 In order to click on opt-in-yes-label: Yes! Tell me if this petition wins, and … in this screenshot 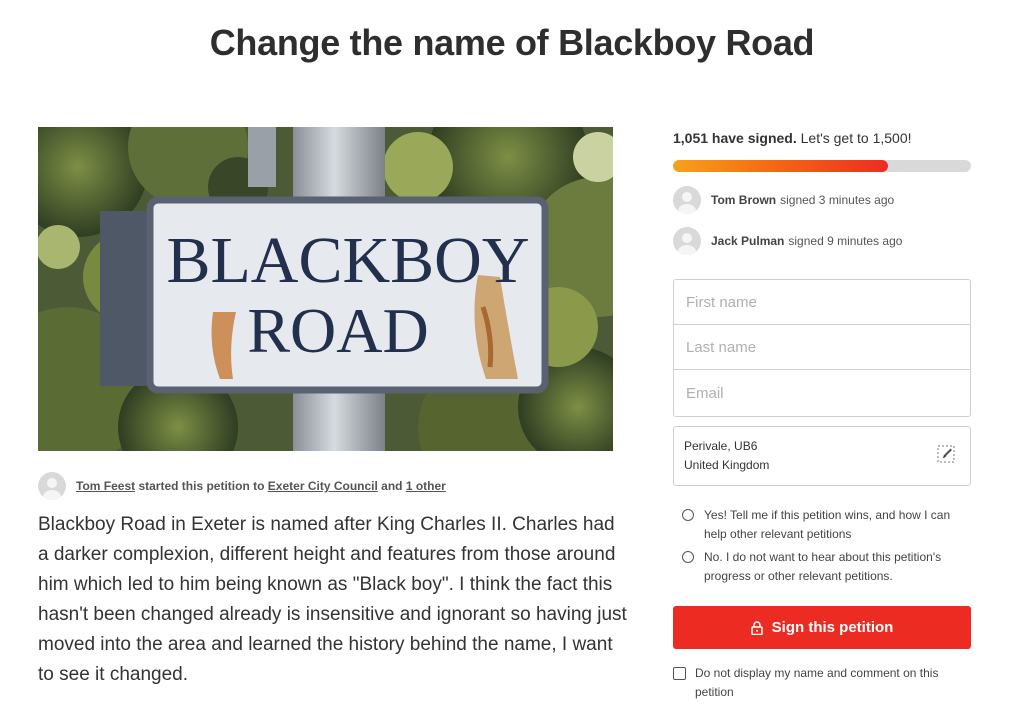, I will do `click(827, 524)`.